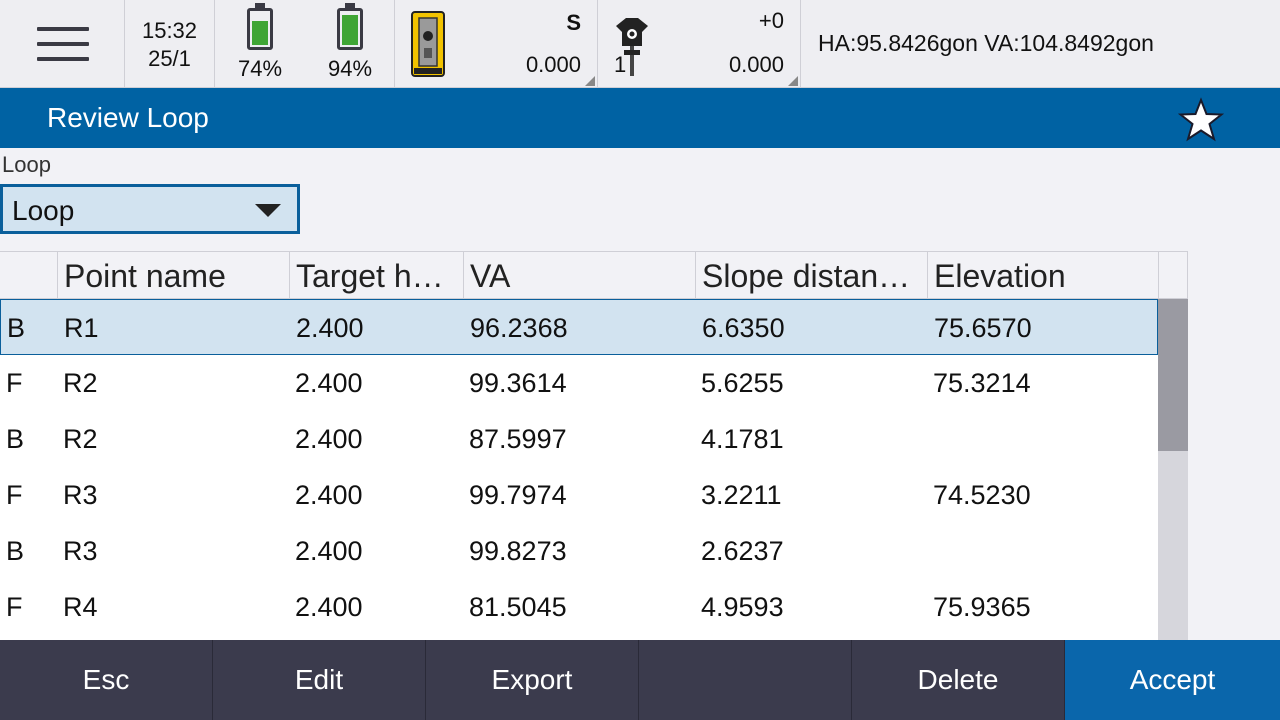 Image resolution: width=1280 pixels, height=720 pixels. I want to click on table-scrollbar, so click(1173, 469).